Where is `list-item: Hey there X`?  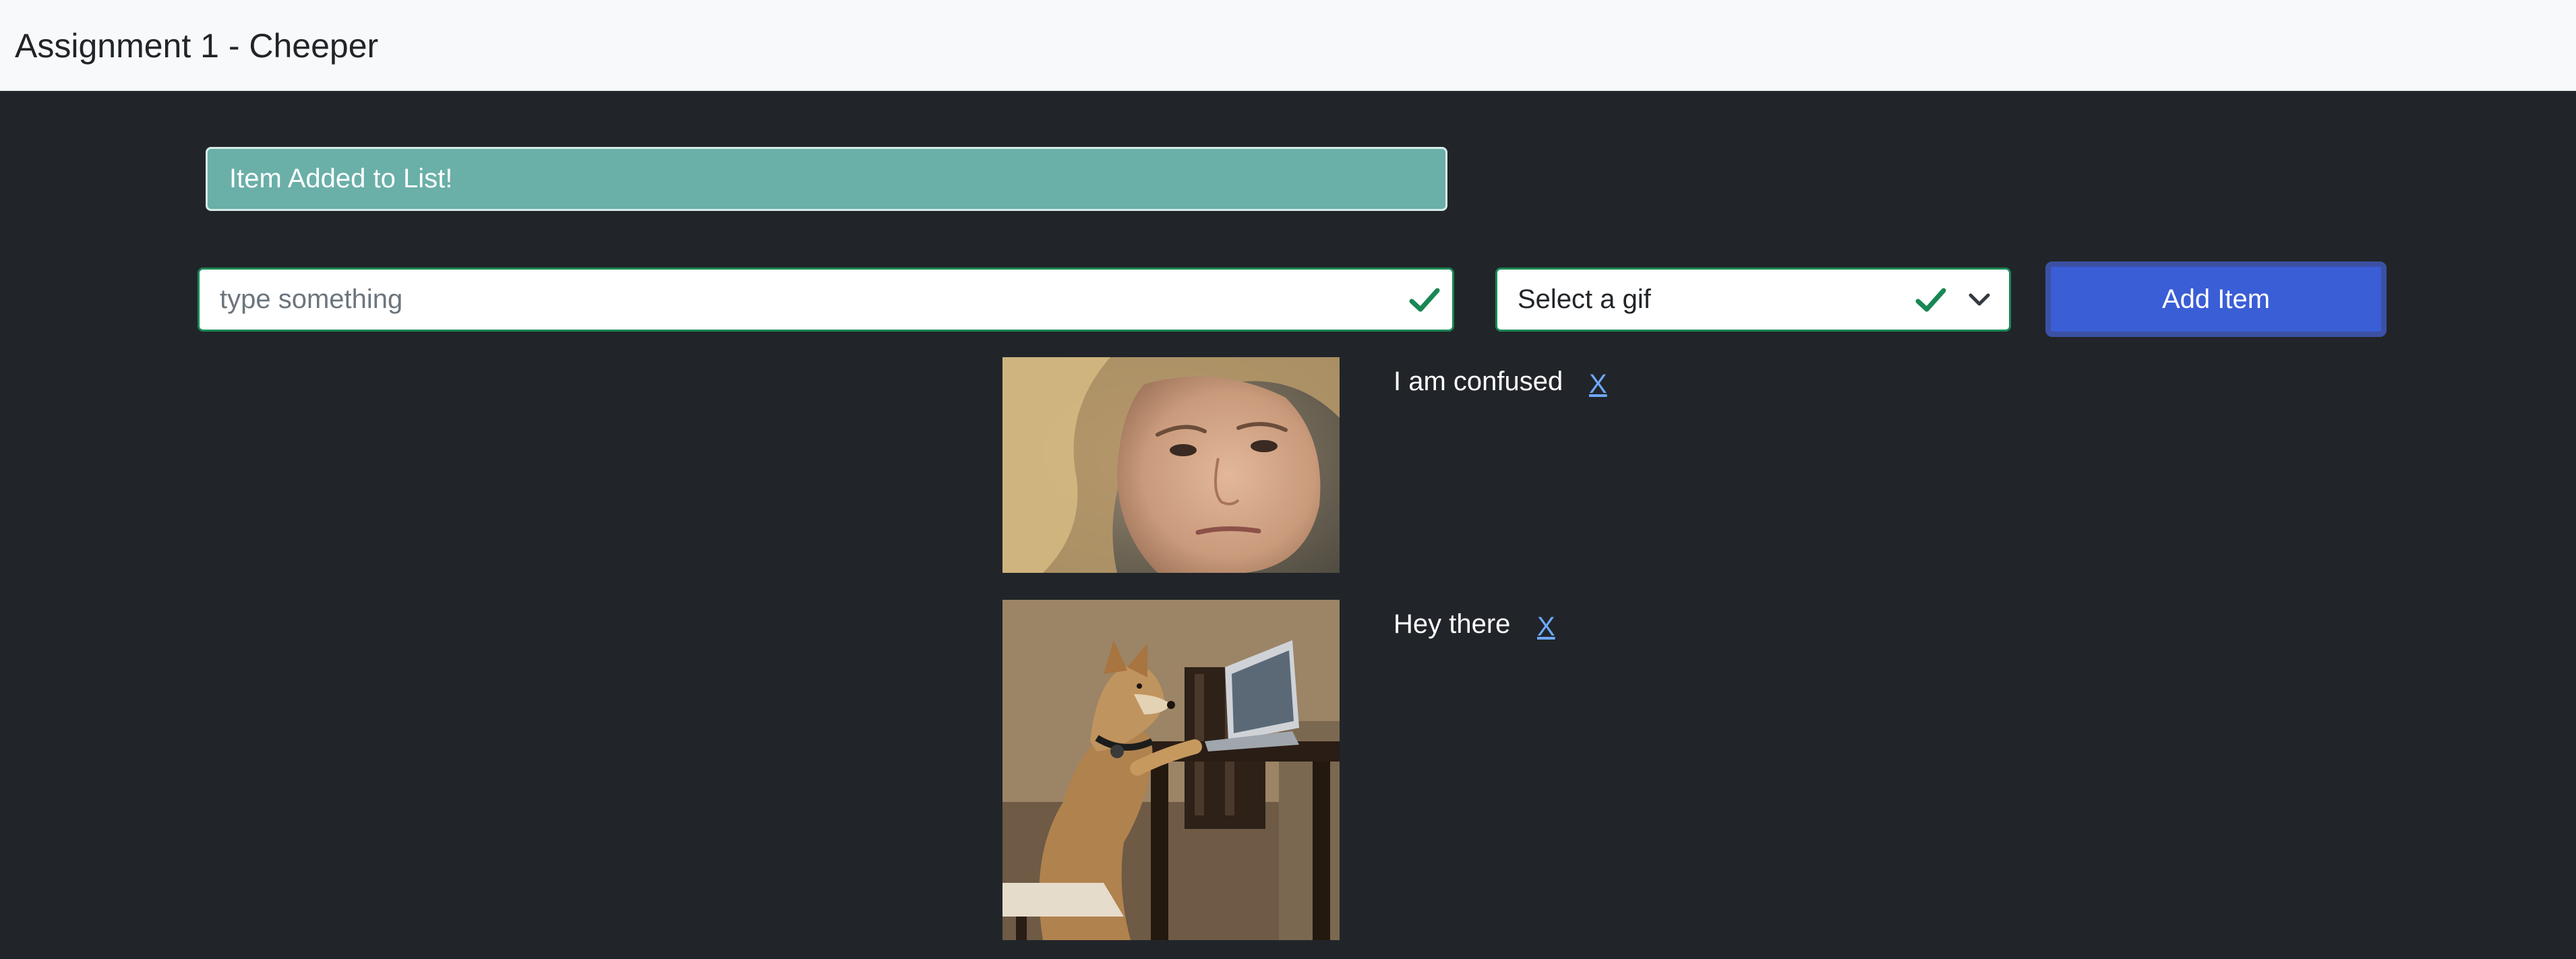
list-item: Hey there X is located at coordinates (1339, 770).